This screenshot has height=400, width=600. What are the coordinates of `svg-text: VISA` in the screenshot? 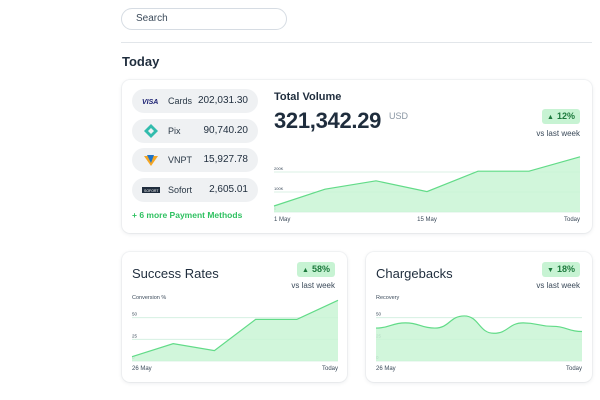 It's located at (150, 102).